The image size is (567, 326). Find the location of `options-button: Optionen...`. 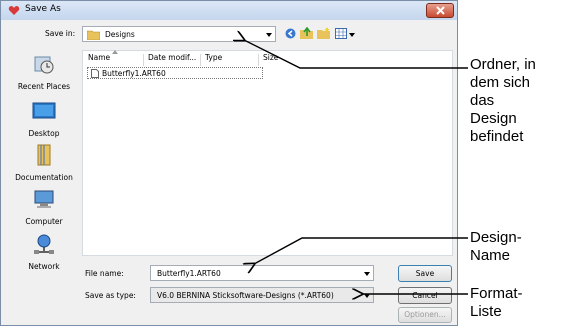

options-button: Optionen... is located at coordinates (425, 315).